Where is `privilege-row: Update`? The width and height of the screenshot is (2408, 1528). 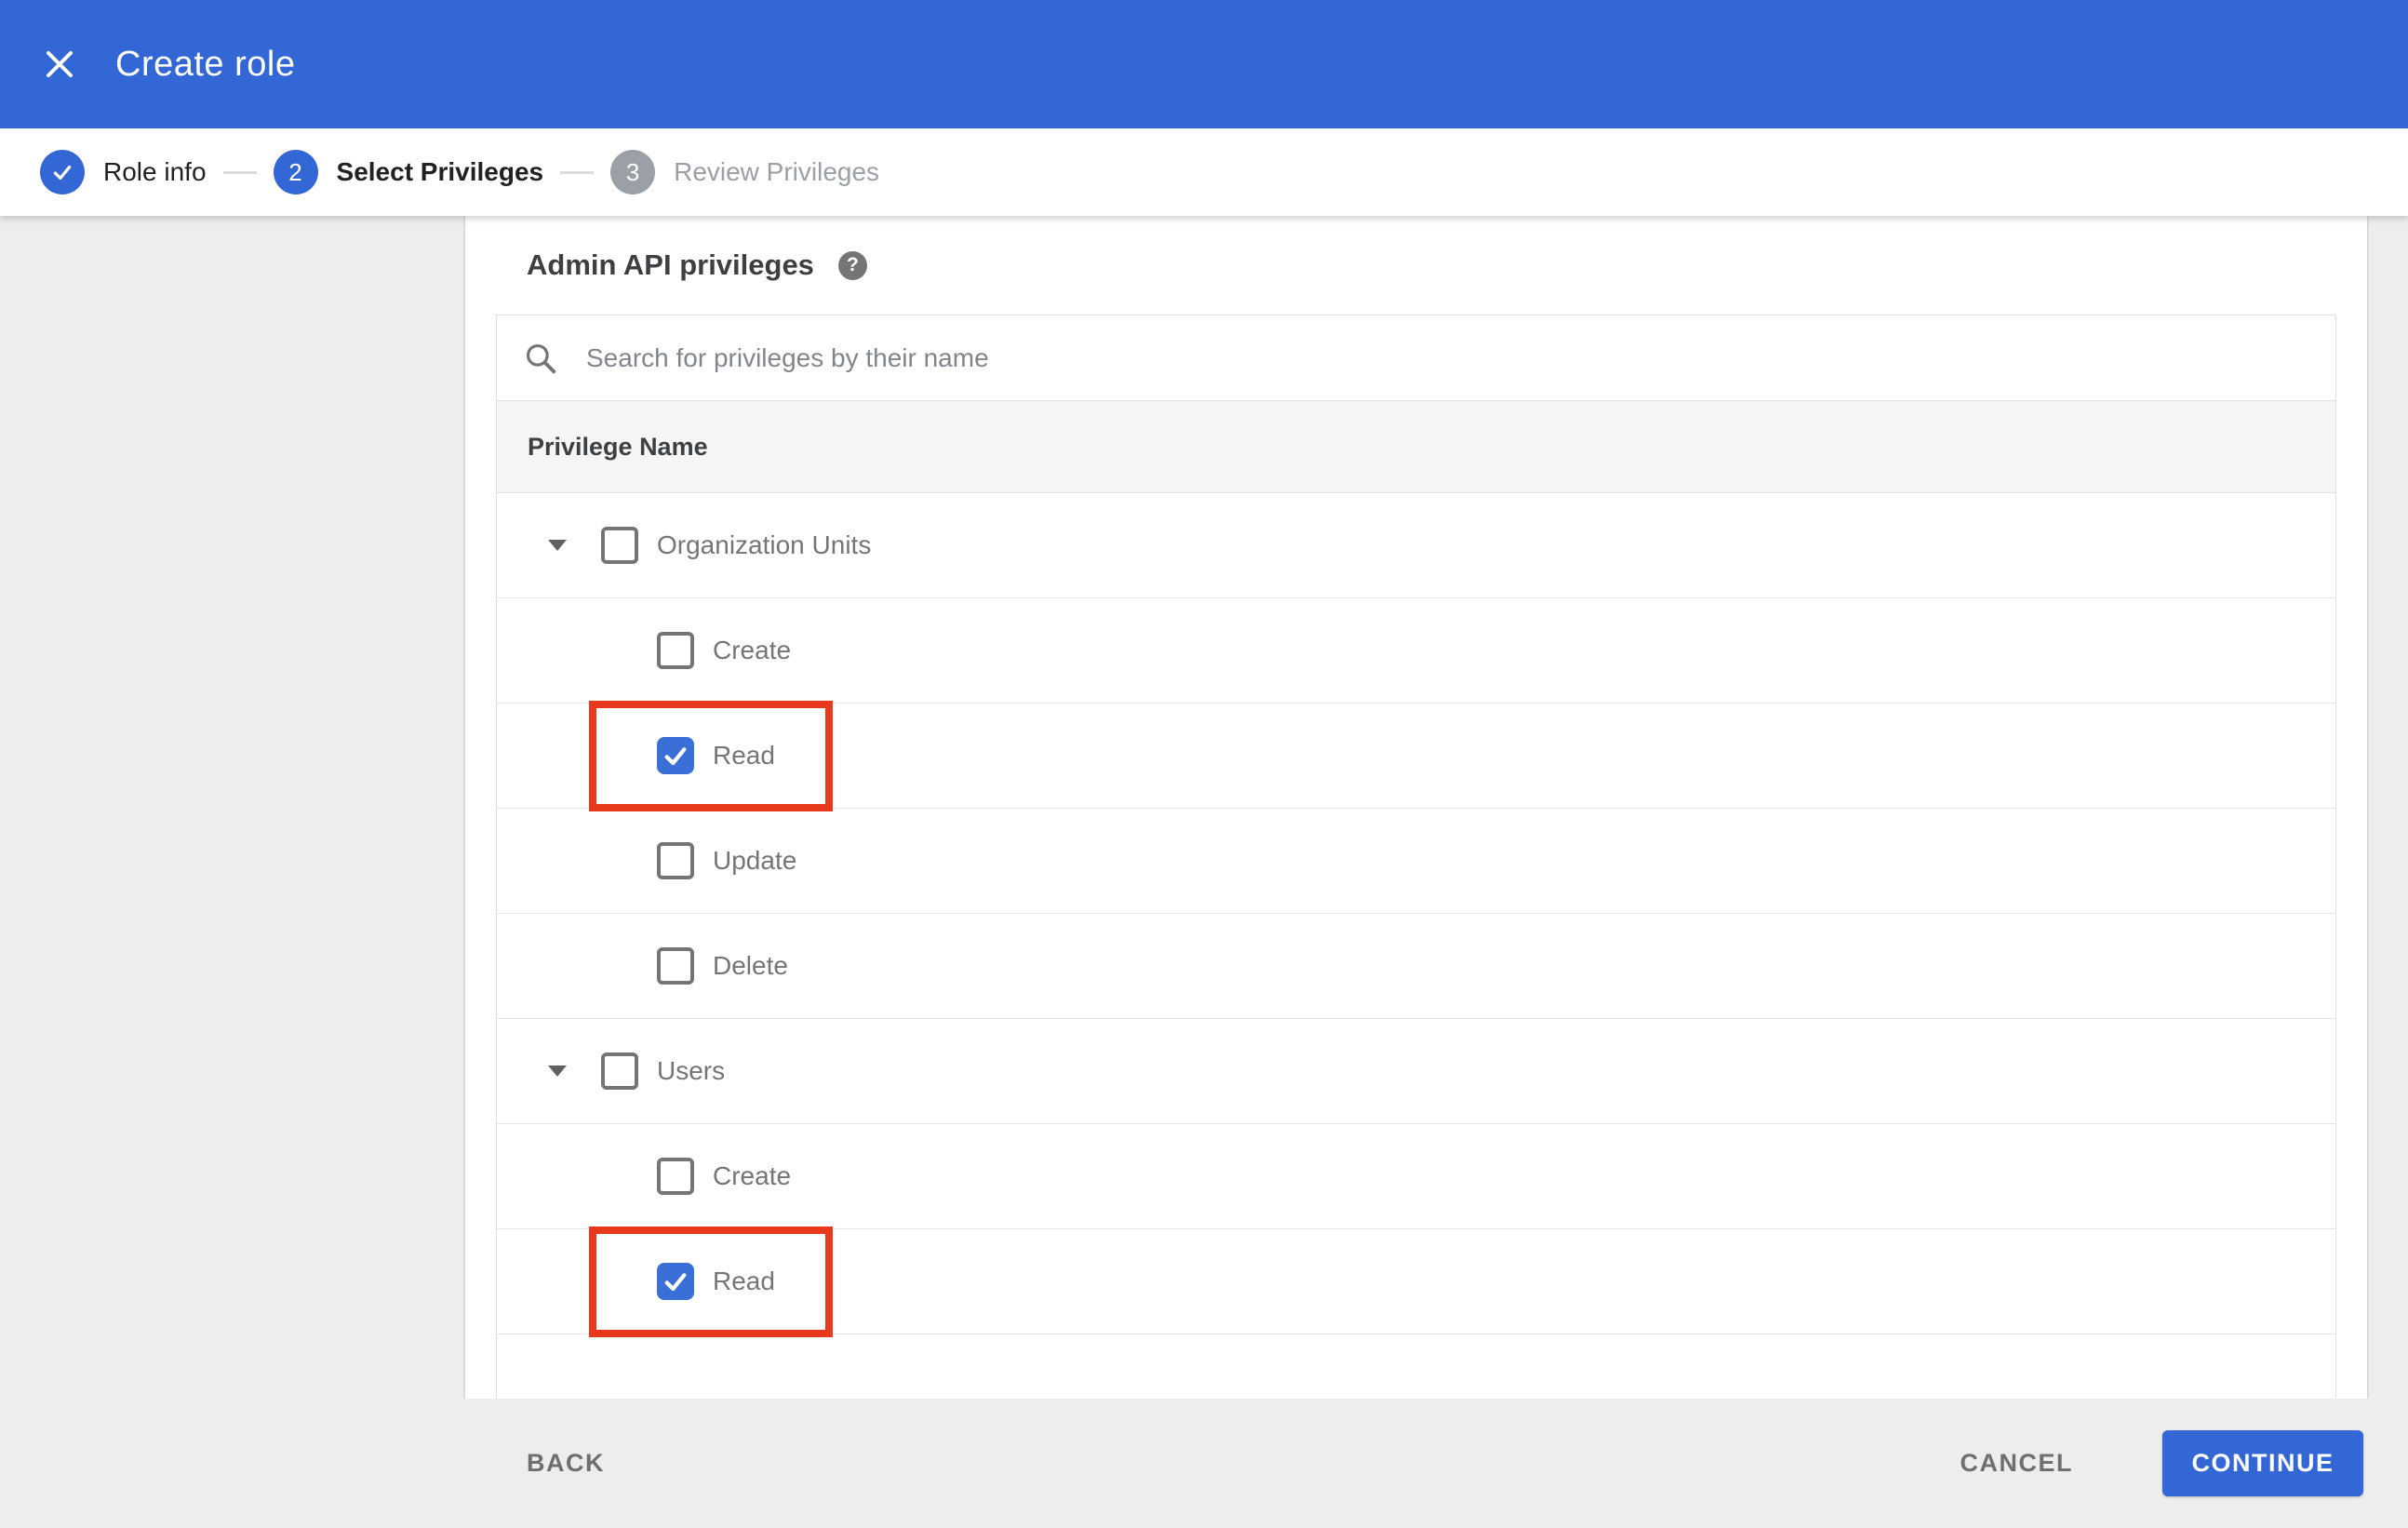 privilege-row: Update is located at coordinates (1416, 861).